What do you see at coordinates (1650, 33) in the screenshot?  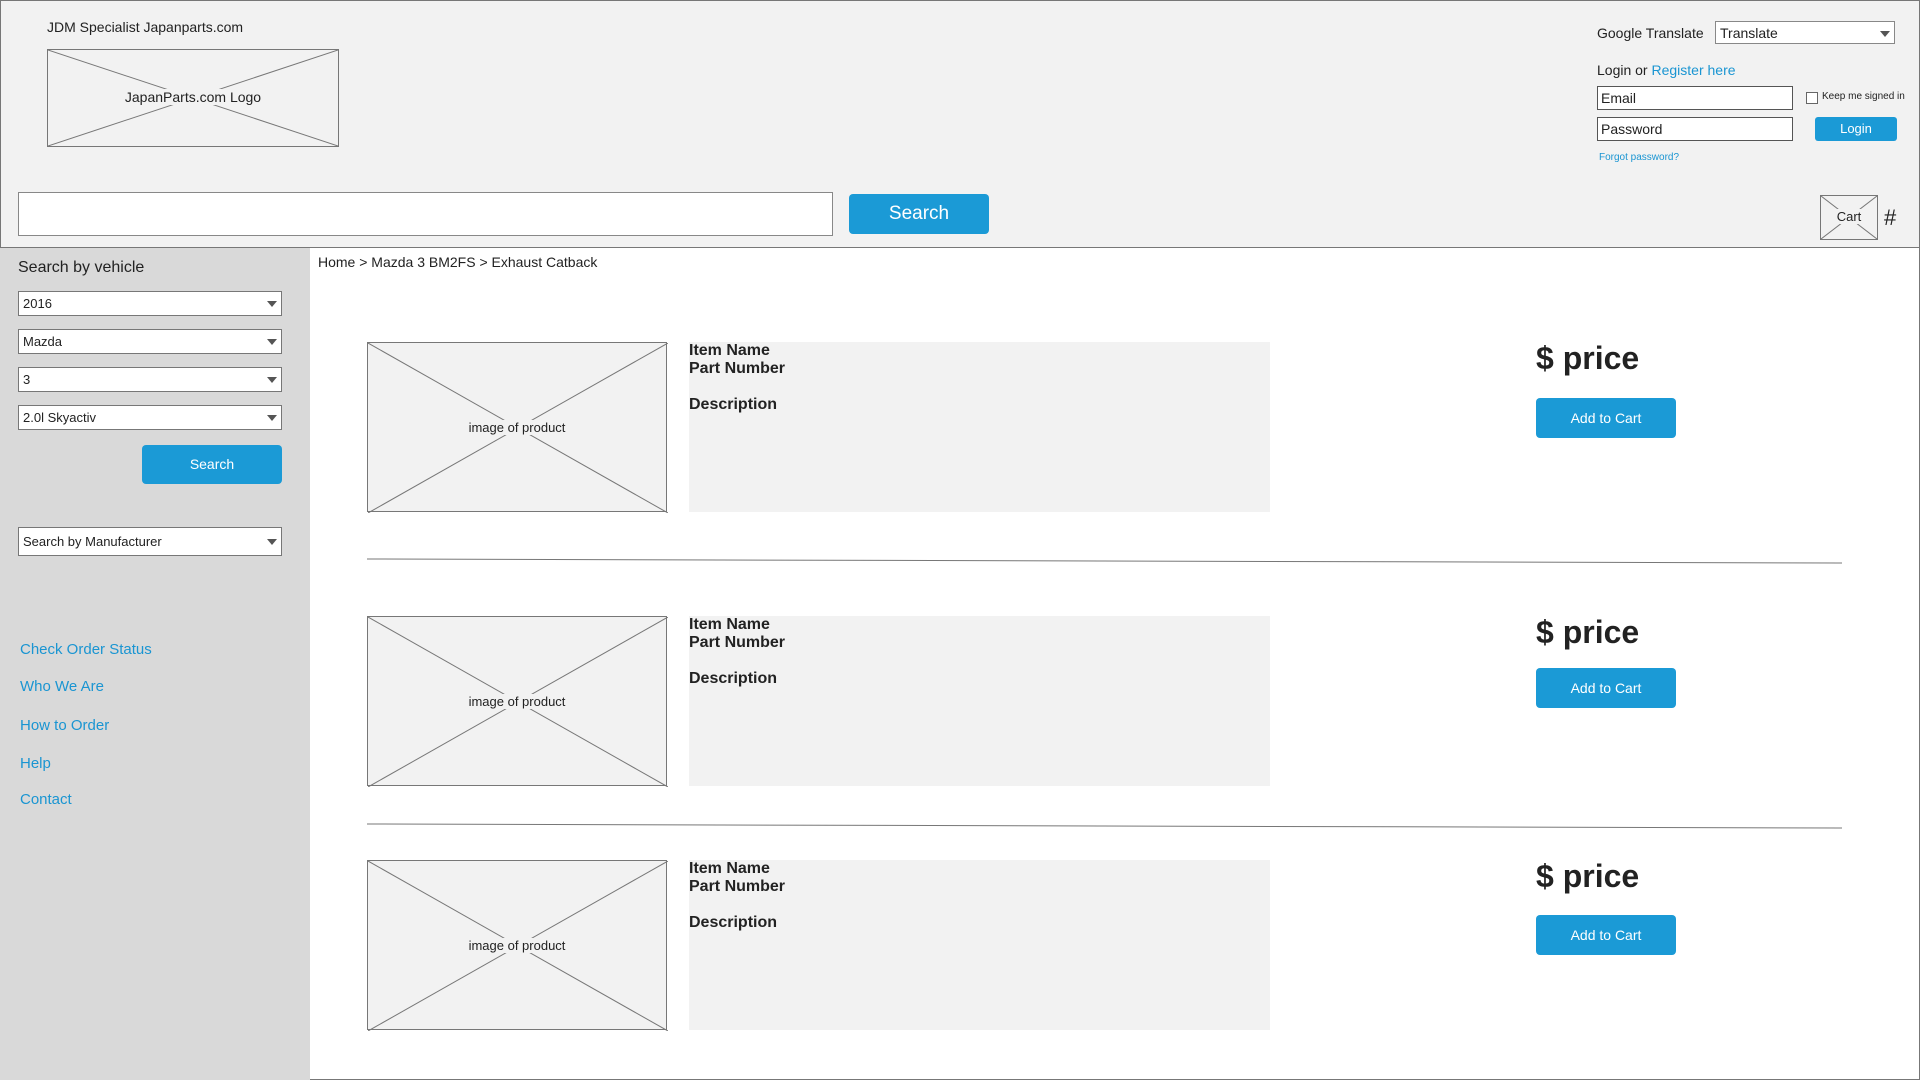 I see `google-translate-label: Google Translate` at bounding box center [1650, 33].